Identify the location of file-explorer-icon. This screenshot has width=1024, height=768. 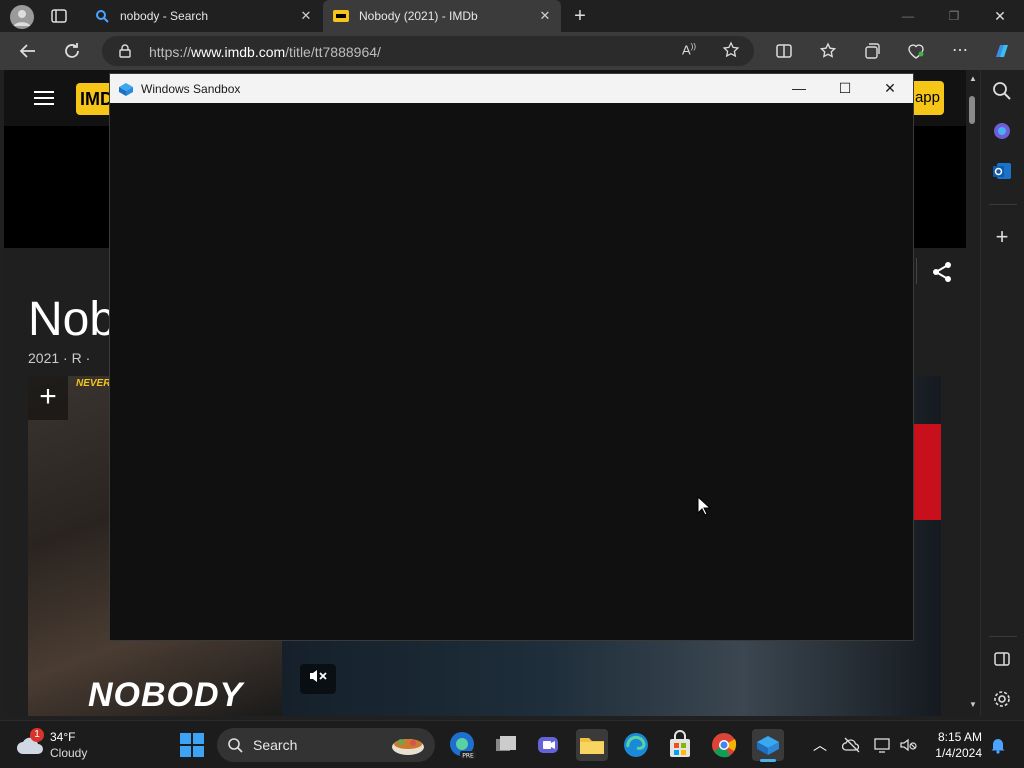
(592, 745).